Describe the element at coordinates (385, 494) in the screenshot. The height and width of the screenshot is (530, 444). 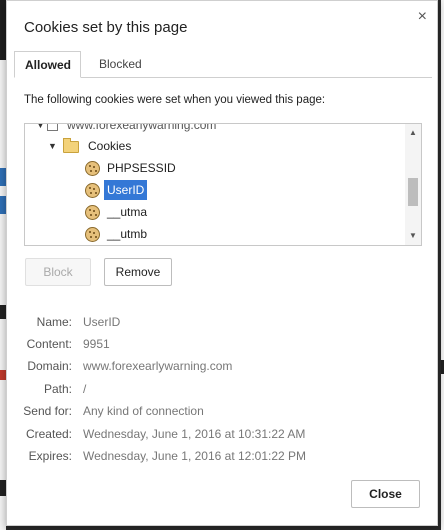
I see `close-button: Close` at that location.